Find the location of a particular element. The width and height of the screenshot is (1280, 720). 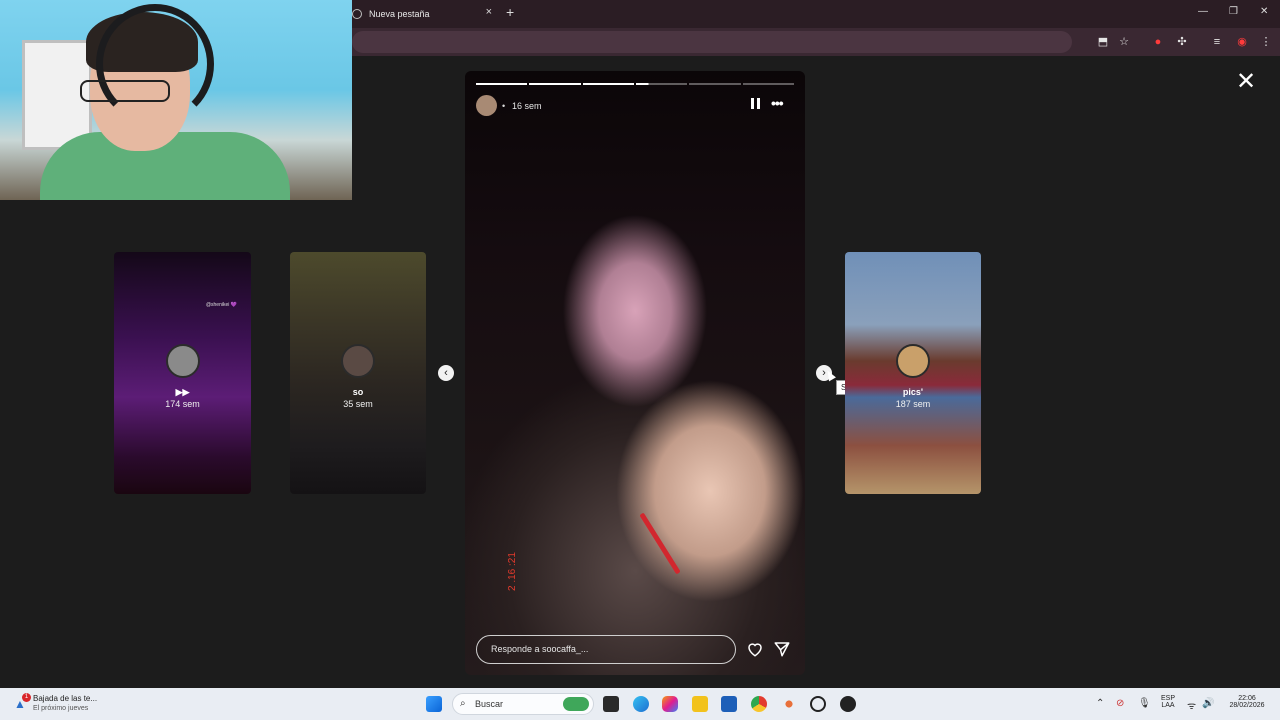

story-sticker-text: 2 .16 :21 is located at coordinates (512, 571).